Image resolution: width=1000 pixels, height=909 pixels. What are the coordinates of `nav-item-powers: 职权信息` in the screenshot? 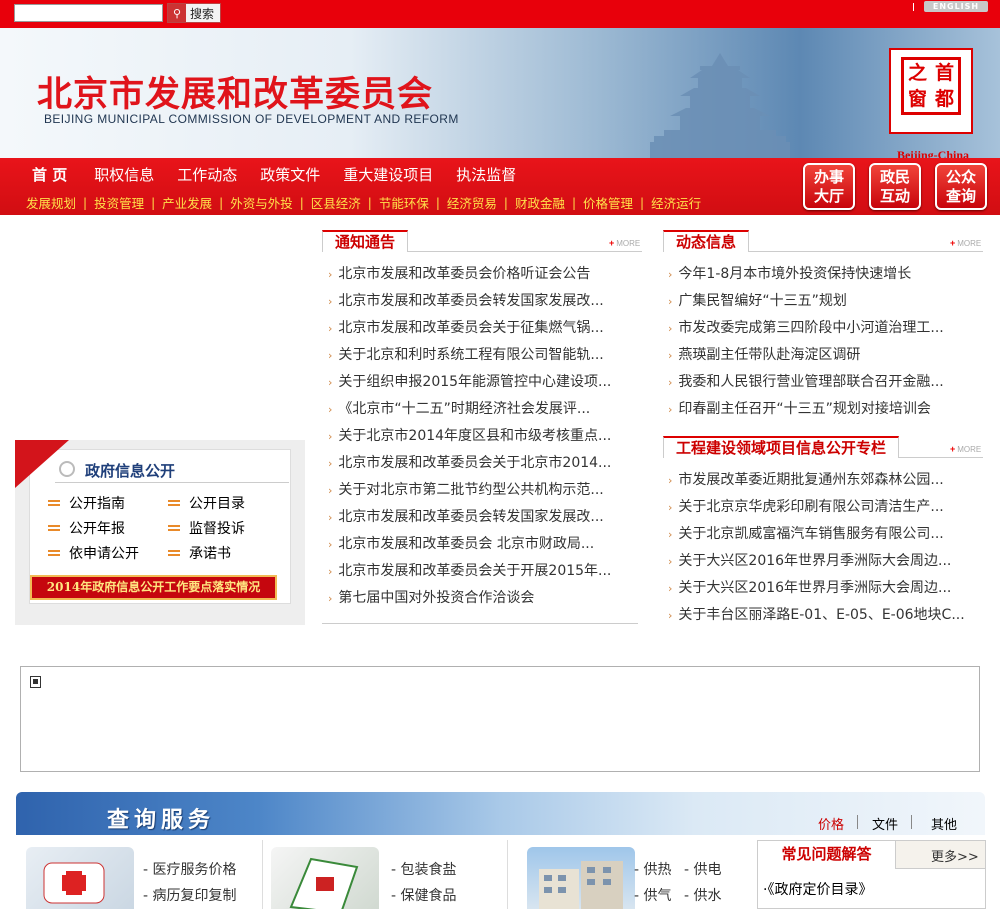 It's located at (124, 174).